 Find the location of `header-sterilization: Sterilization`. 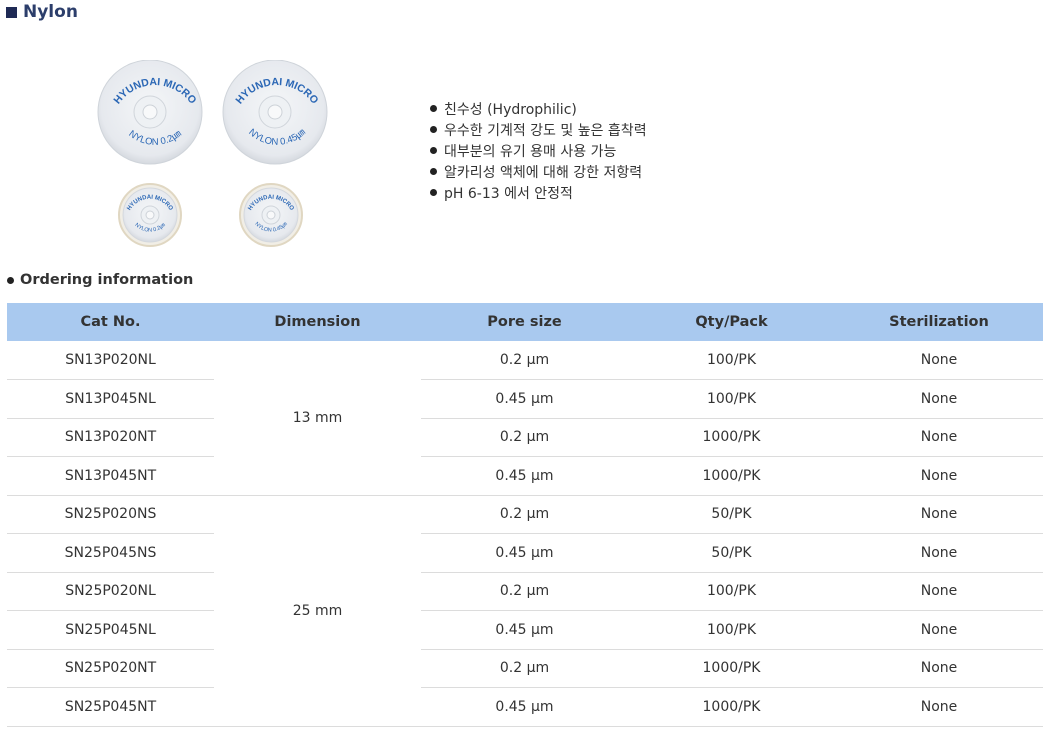

header-sterilization: Sterilization is located at coordinates (939, 322).